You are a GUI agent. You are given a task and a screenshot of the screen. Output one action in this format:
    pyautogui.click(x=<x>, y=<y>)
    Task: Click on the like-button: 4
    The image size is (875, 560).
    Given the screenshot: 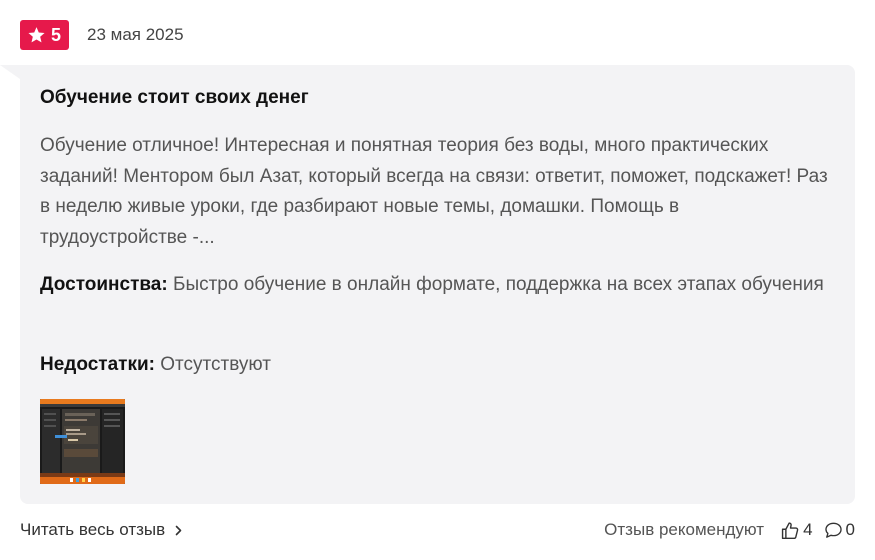 What is the action you would take?
    pyautogui.click(x=796, y=530)
    